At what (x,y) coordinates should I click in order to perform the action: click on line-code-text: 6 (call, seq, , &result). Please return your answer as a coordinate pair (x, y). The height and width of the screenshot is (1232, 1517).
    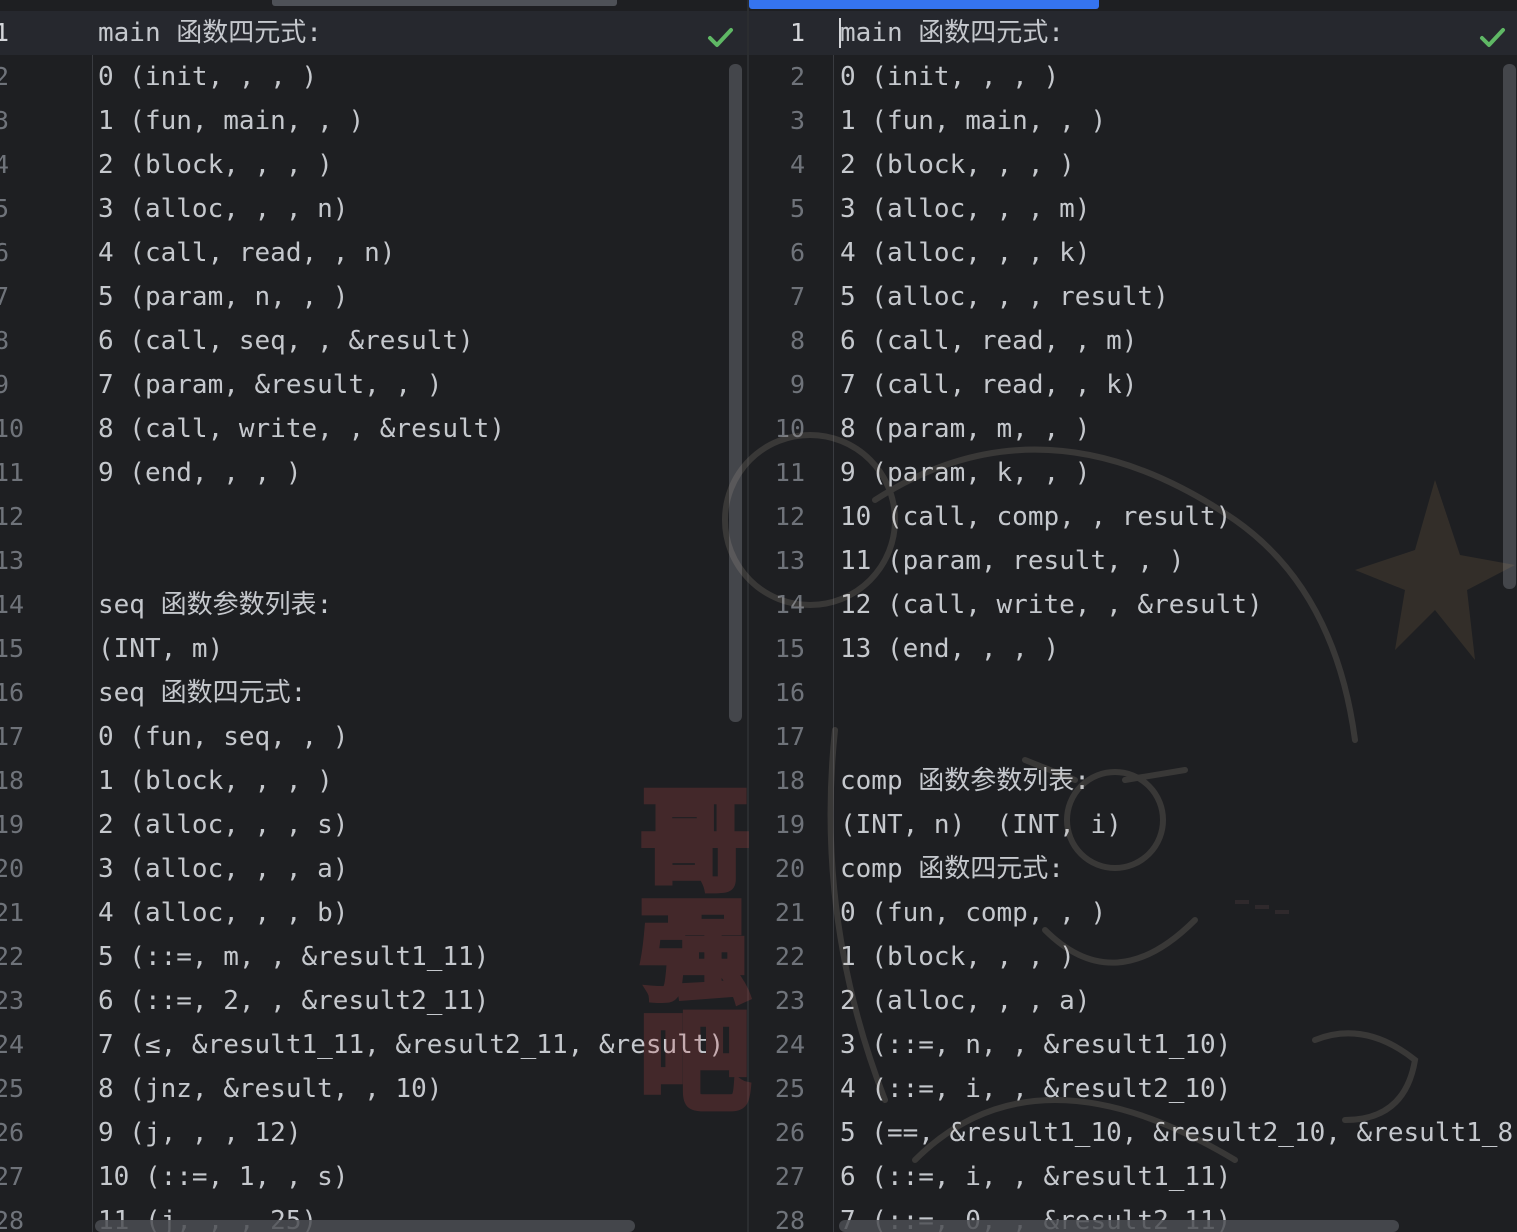
    Looking at the image, I should click on (286, 341).